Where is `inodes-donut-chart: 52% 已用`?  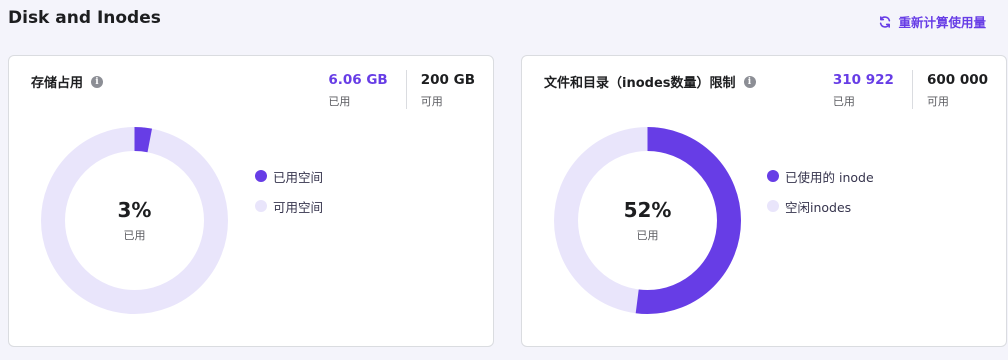 inodes-donut-chart: 52% 已用 is located at coordinates (647, 220).